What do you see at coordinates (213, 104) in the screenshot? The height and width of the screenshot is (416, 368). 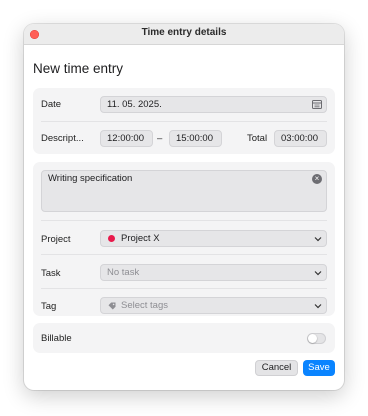 I see `date-field: 11. 05. 2025.` at bounding box center [213, 104].